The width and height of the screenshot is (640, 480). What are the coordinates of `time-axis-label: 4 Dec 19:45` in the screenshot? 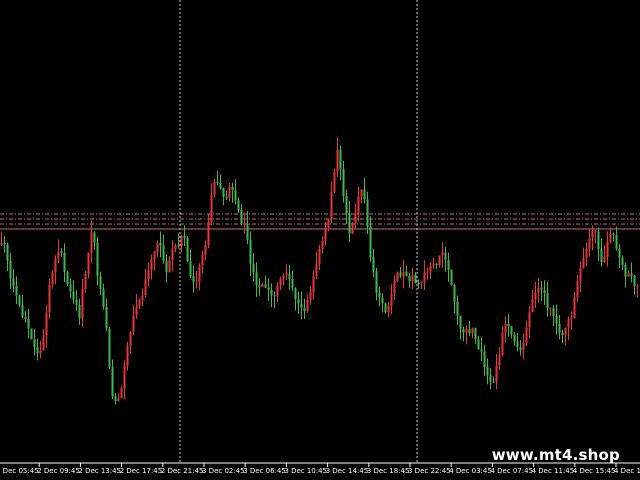 It's located at (627, 471).